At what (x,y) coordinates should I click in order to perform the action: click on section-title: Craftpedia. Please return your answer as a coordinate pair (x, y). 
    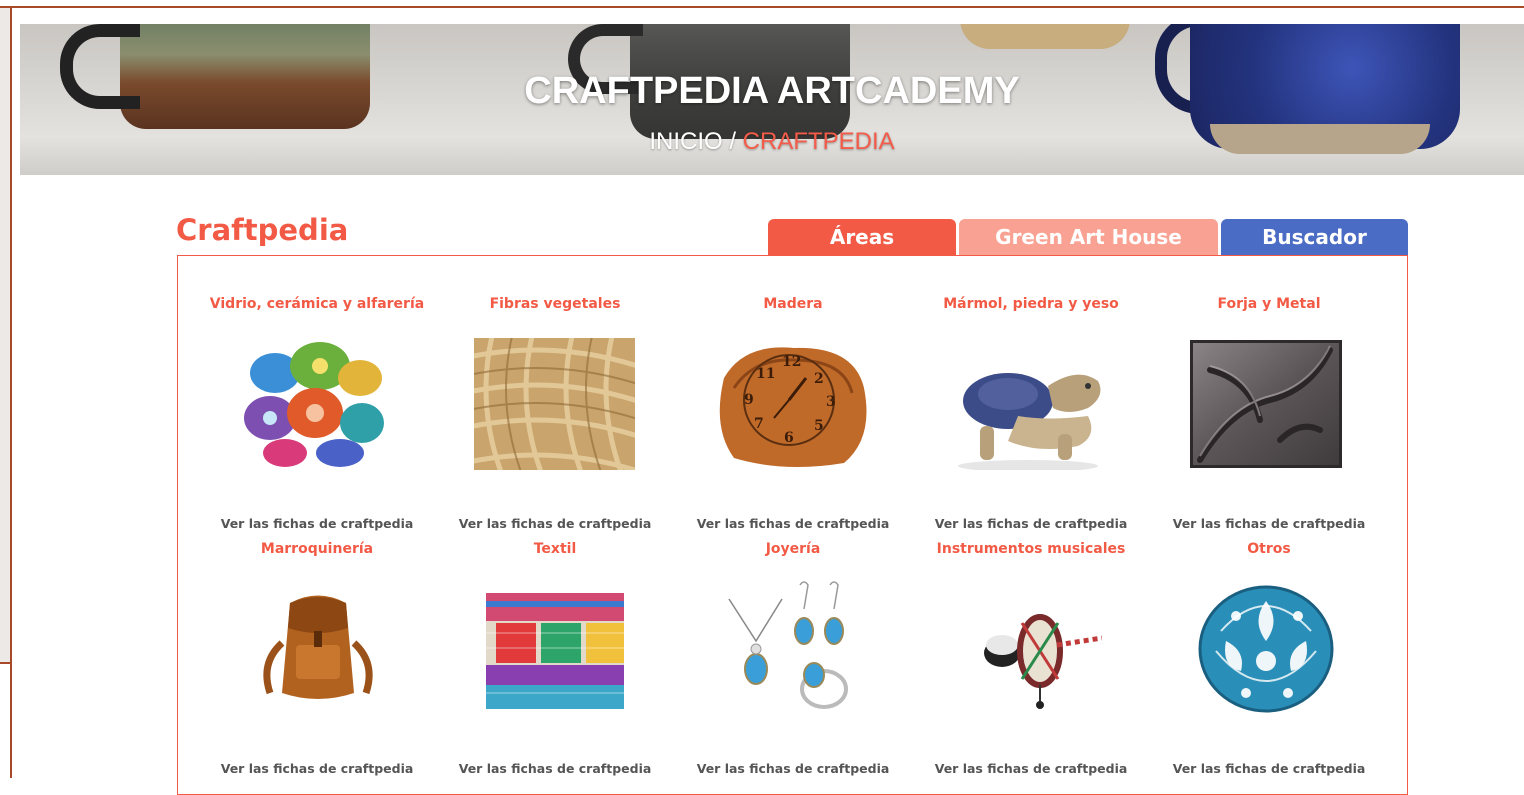
    Looking at the image, I should click on (262, 230).